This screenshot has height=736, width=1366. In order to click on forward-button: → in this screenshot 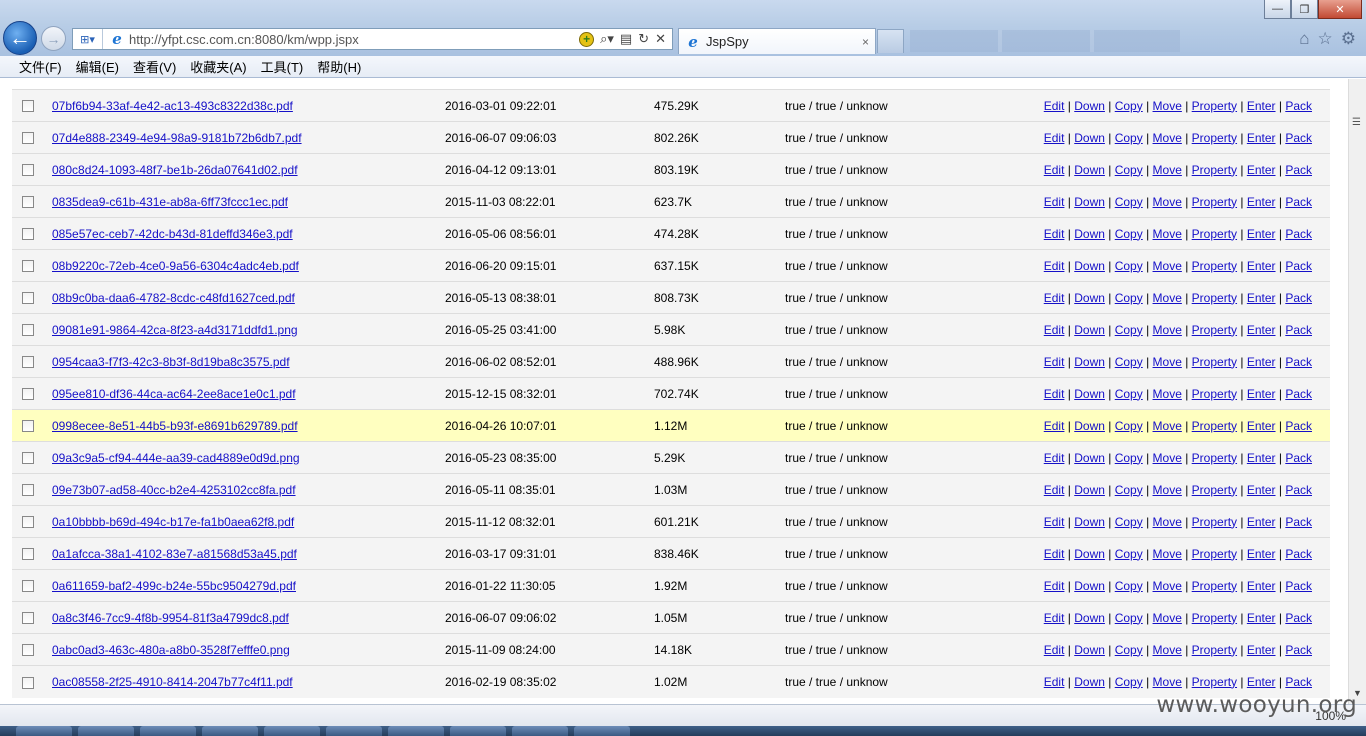, I will do `click(53, 38)`.